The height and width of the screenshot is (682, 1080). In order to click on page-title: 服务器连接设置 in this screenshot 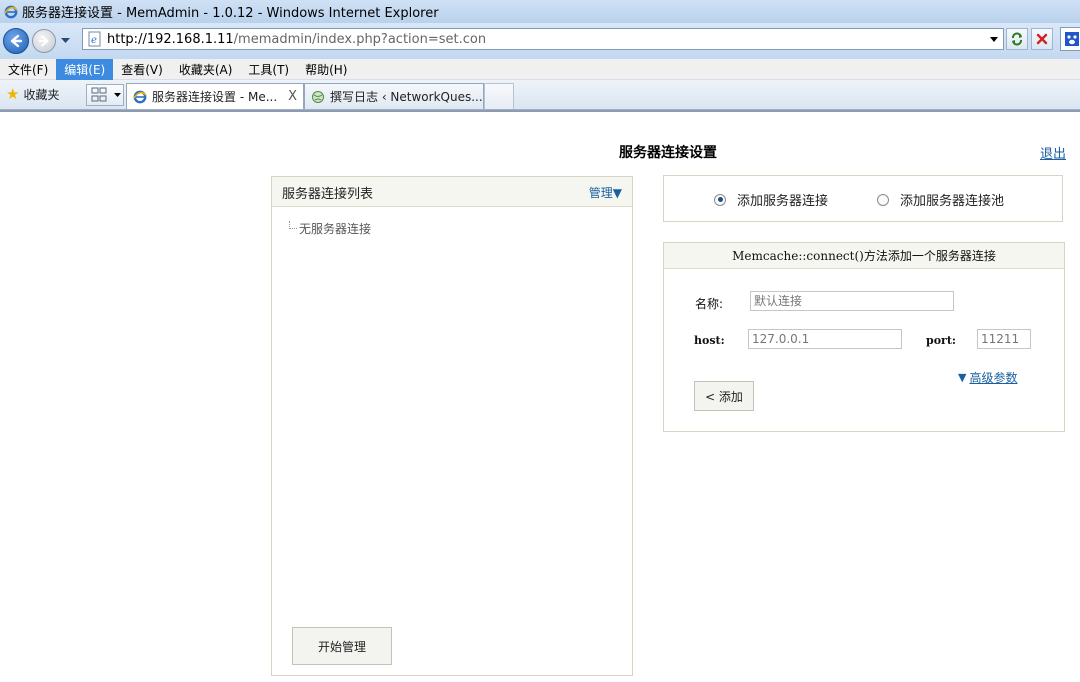, I will do `click(668, 153)`.